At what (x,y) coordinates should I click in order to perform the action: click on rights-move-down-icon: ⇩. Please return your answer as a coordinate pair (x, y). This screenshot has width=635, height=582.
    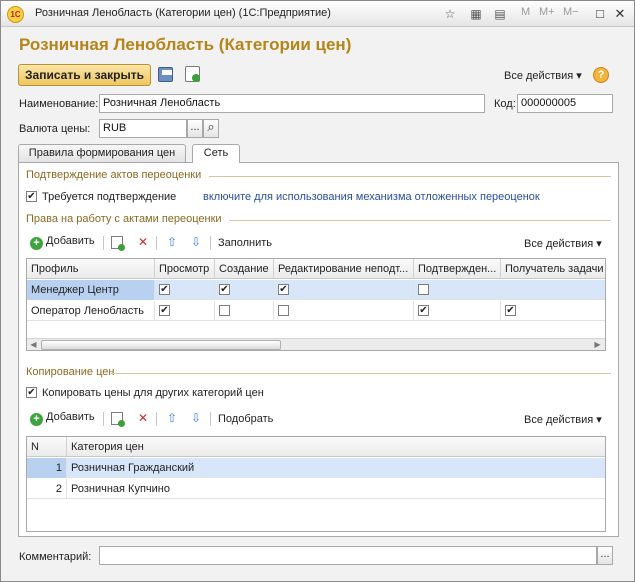
    Looking at the image, I should click on (196, 242).